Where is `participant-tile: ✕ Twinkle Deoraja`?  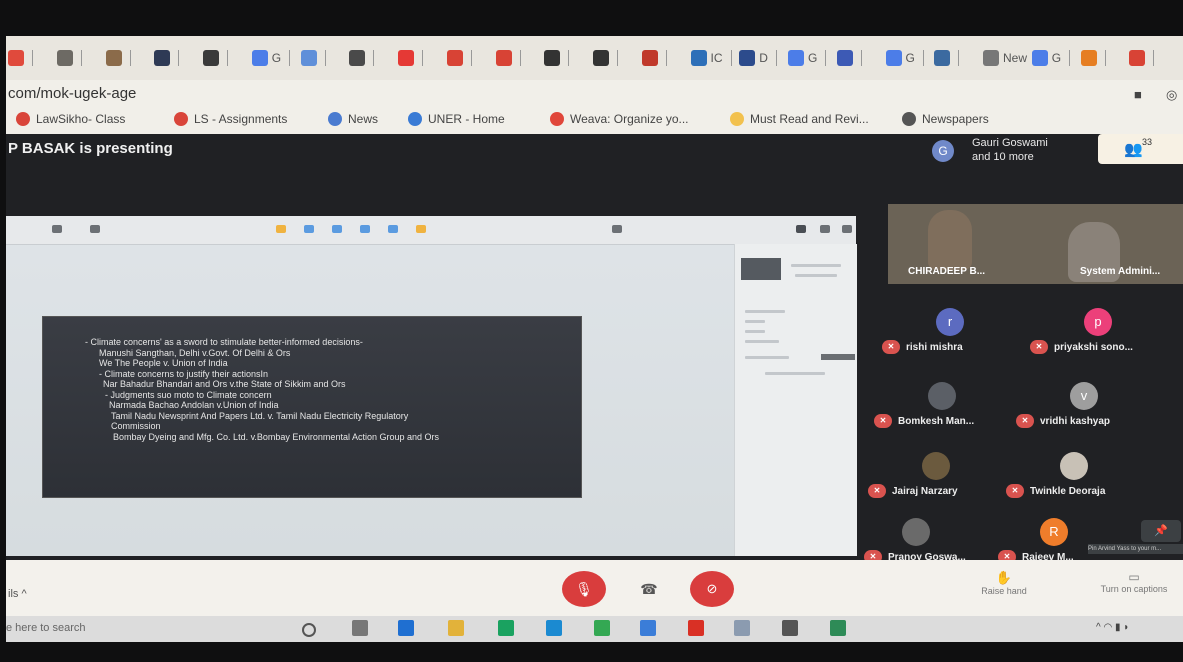 participant-tile: ✕ Twinkle Deoraja is located at coordinates (1081, 480).